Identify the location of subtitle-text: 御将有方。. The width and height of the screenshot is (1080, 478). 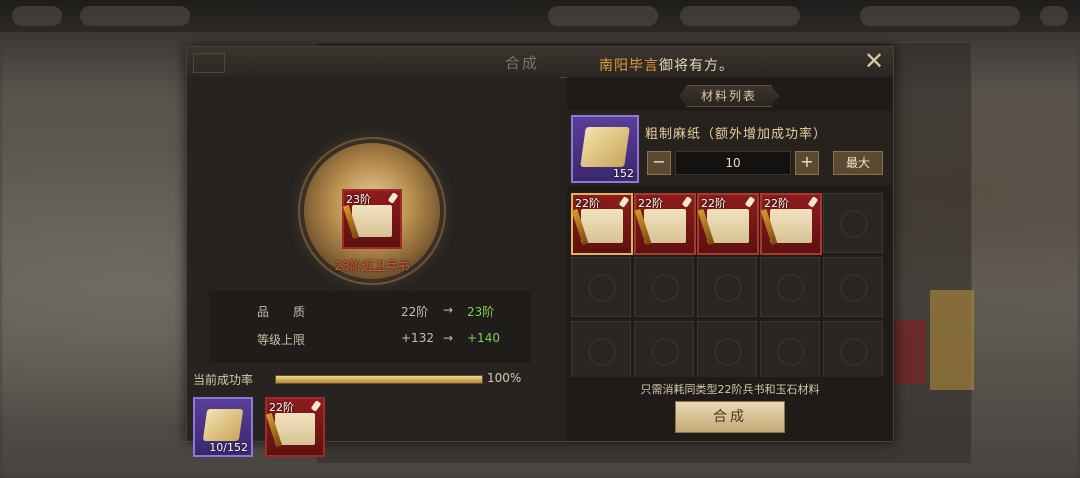
(696, 66).